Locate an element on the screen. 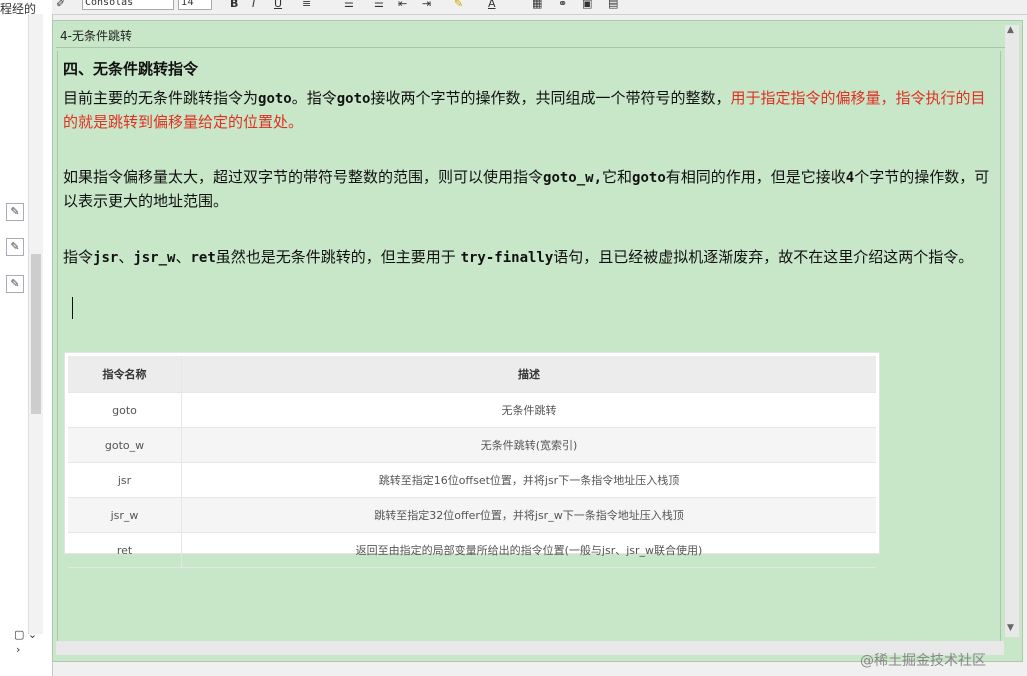 This screenshot has width=1027, height=676. left-panel-scrollbar is located at coordinates (35, 324).